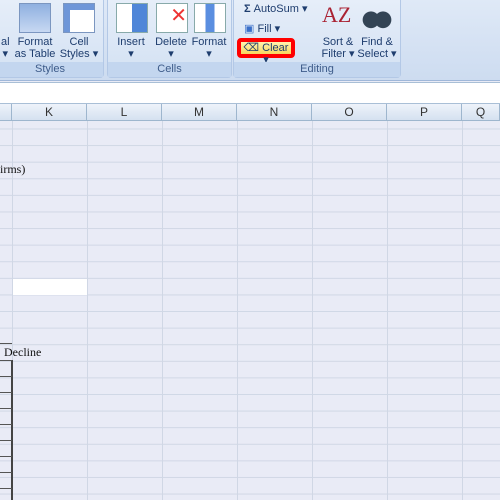  Describe the element at coordinates (50, 287) in the screenshot. I see `selected-cell-k` at that location.